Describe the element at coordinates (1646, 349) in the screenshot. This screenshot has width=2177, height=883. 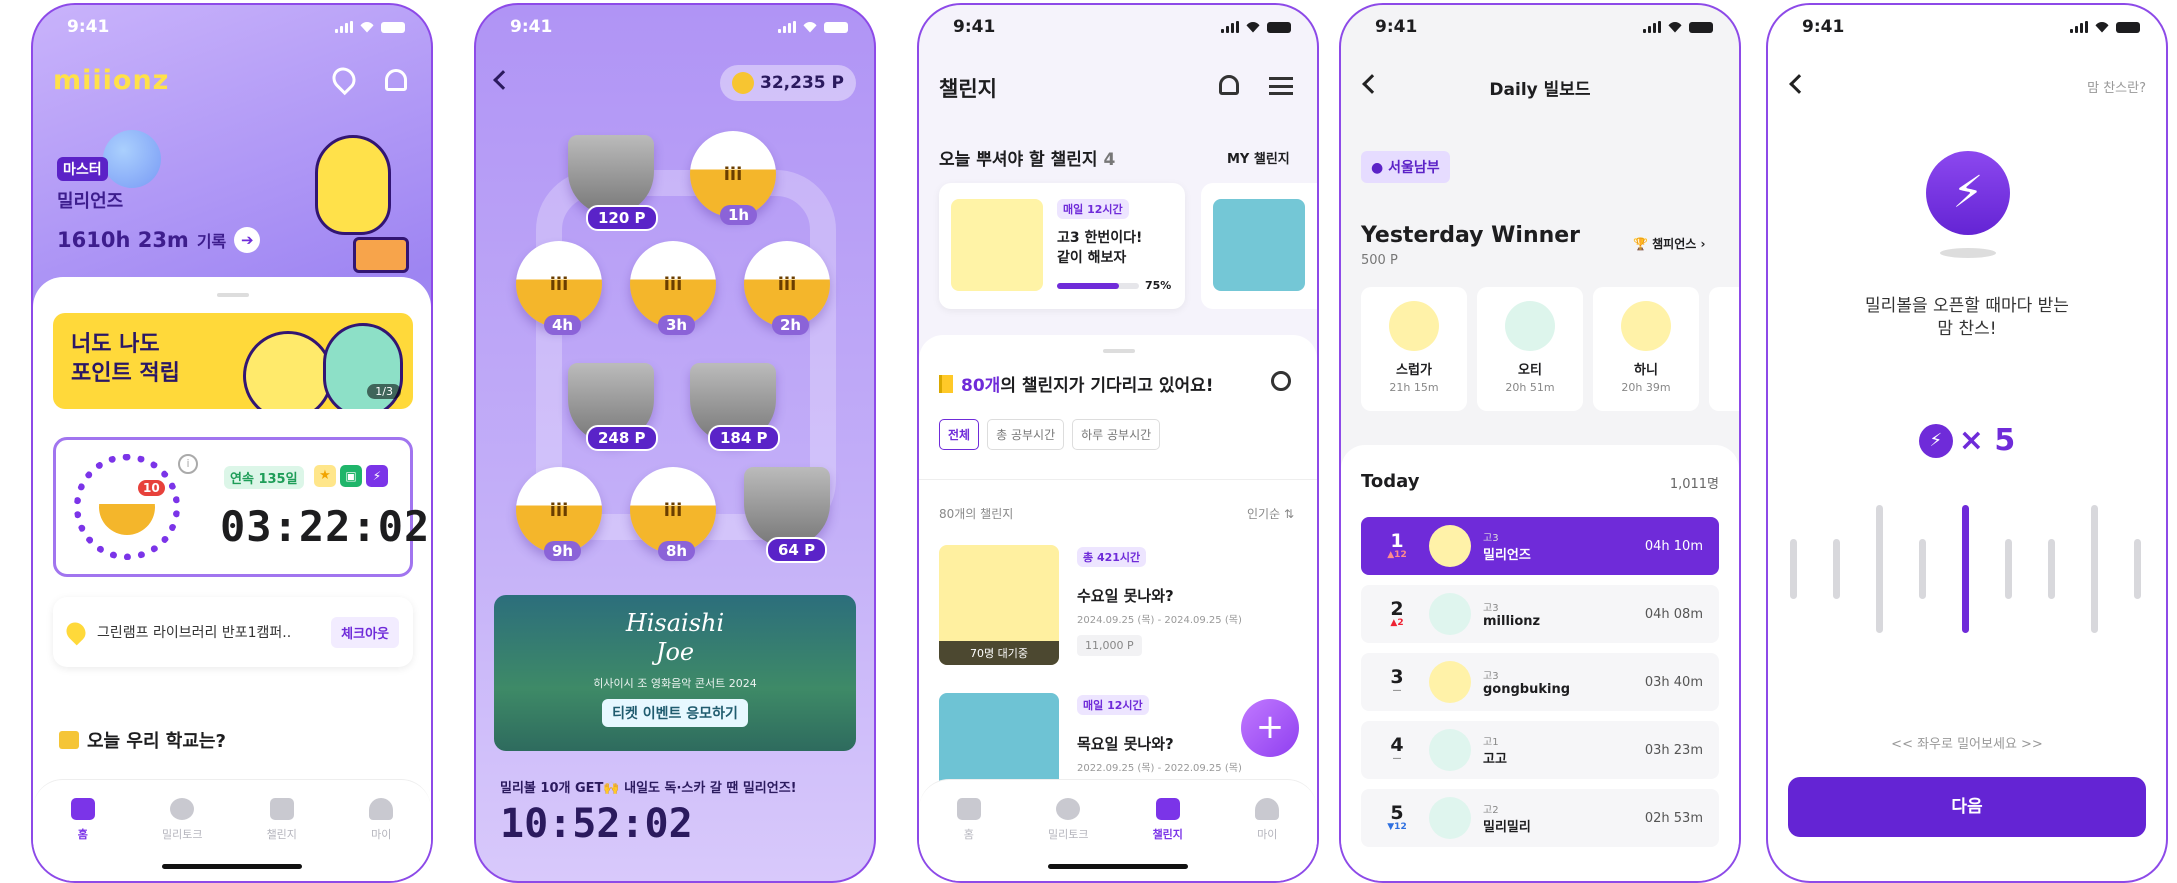
I see `winner-card: 하니 20h 39m` at that location.